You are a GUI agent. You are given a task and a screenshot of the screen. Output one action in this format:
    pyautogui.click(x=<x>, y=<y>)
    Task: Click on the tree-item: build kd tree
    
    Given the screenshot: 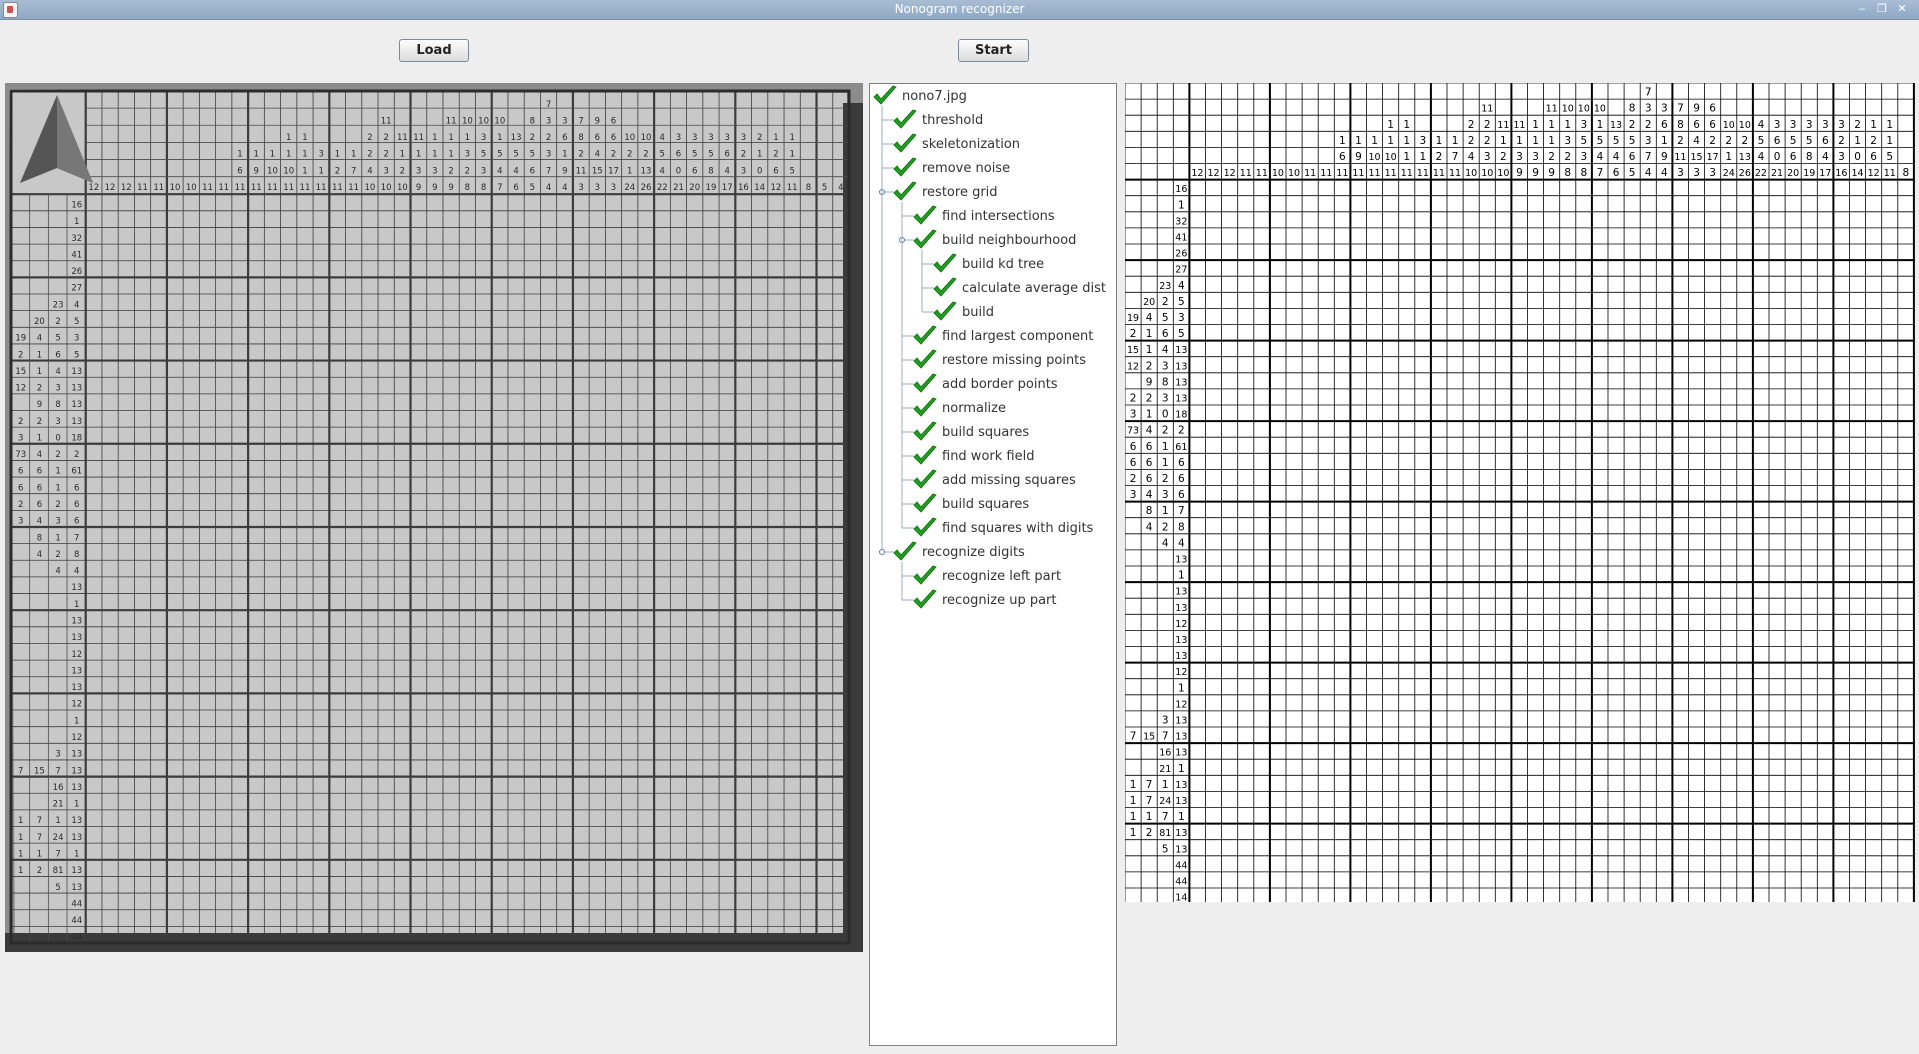 What is the action you would take?
    pyautogui.click(x=988, y=264)
    